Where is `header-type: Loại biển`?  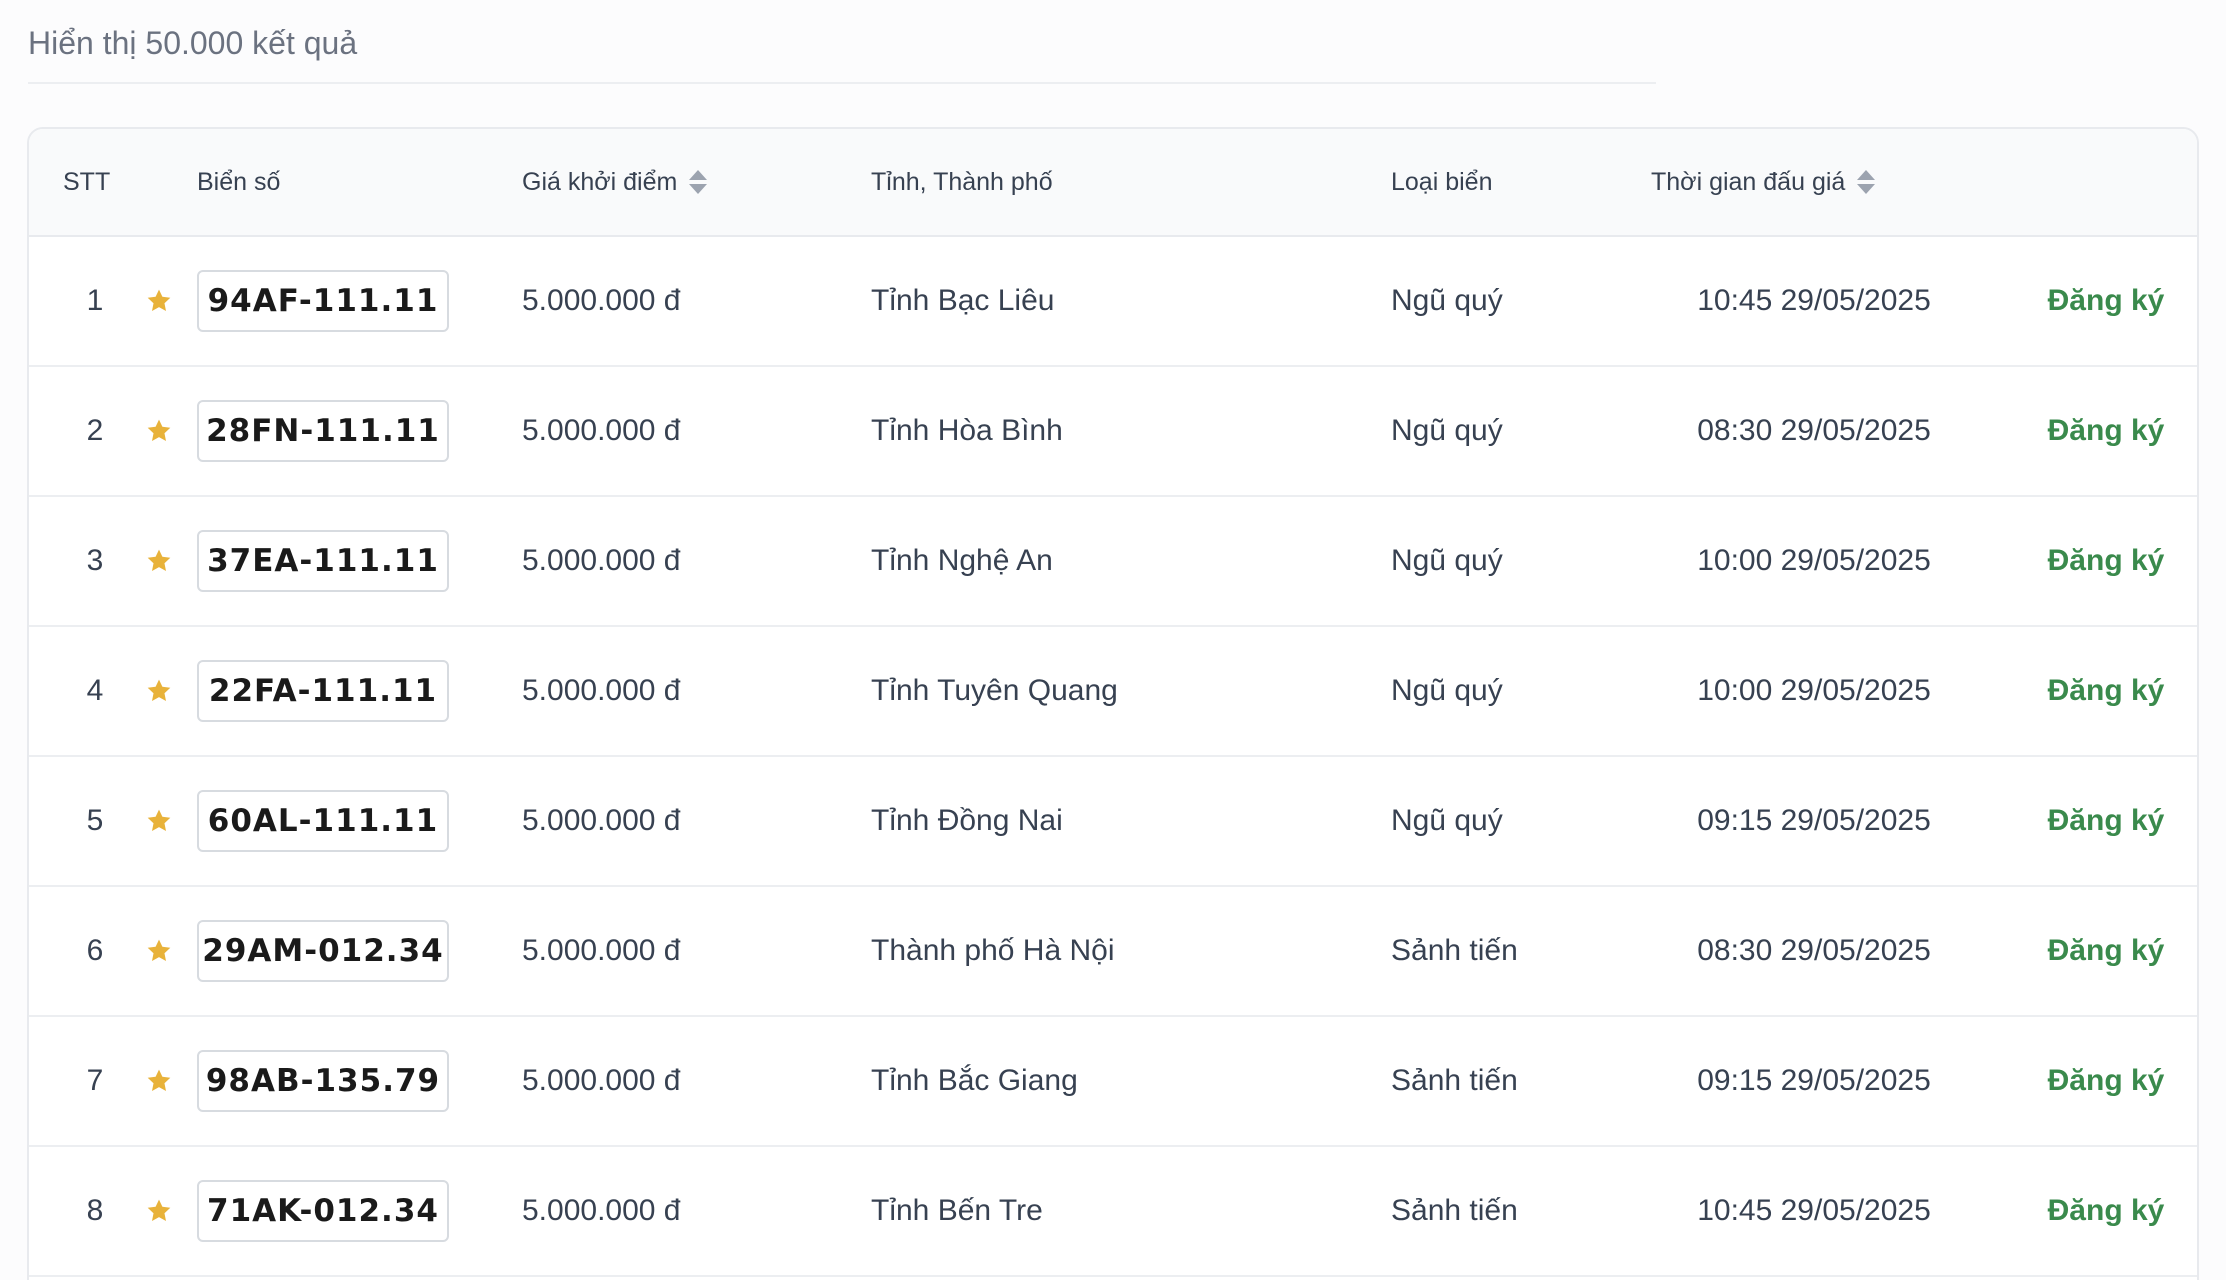
header-type: Loại biển is located at coordinates (1441, 182).